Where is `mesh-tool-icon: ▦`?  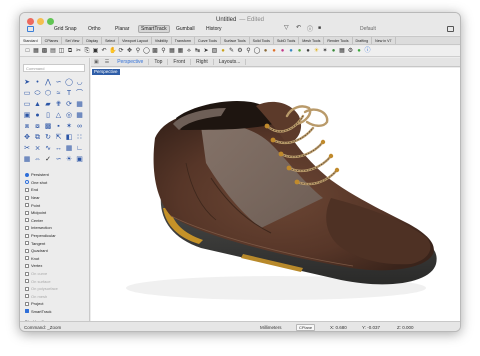
mesh-tool-icon: ▦ is located at coordinates (80, 116).